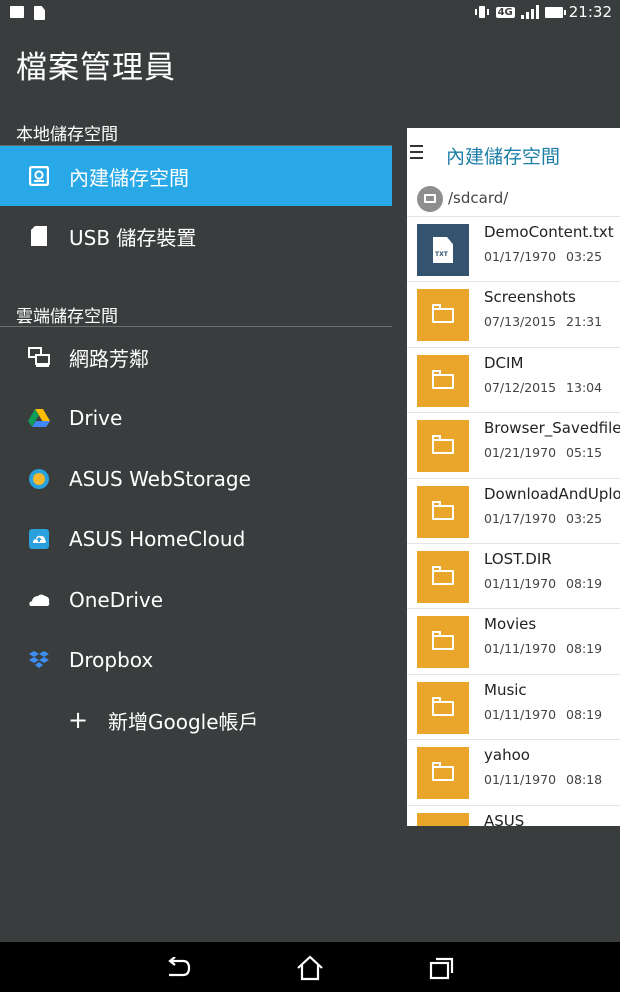 The height and width of the screenshot is (992, 620). I want to click on system-navigation-bar, so click(310, 967).